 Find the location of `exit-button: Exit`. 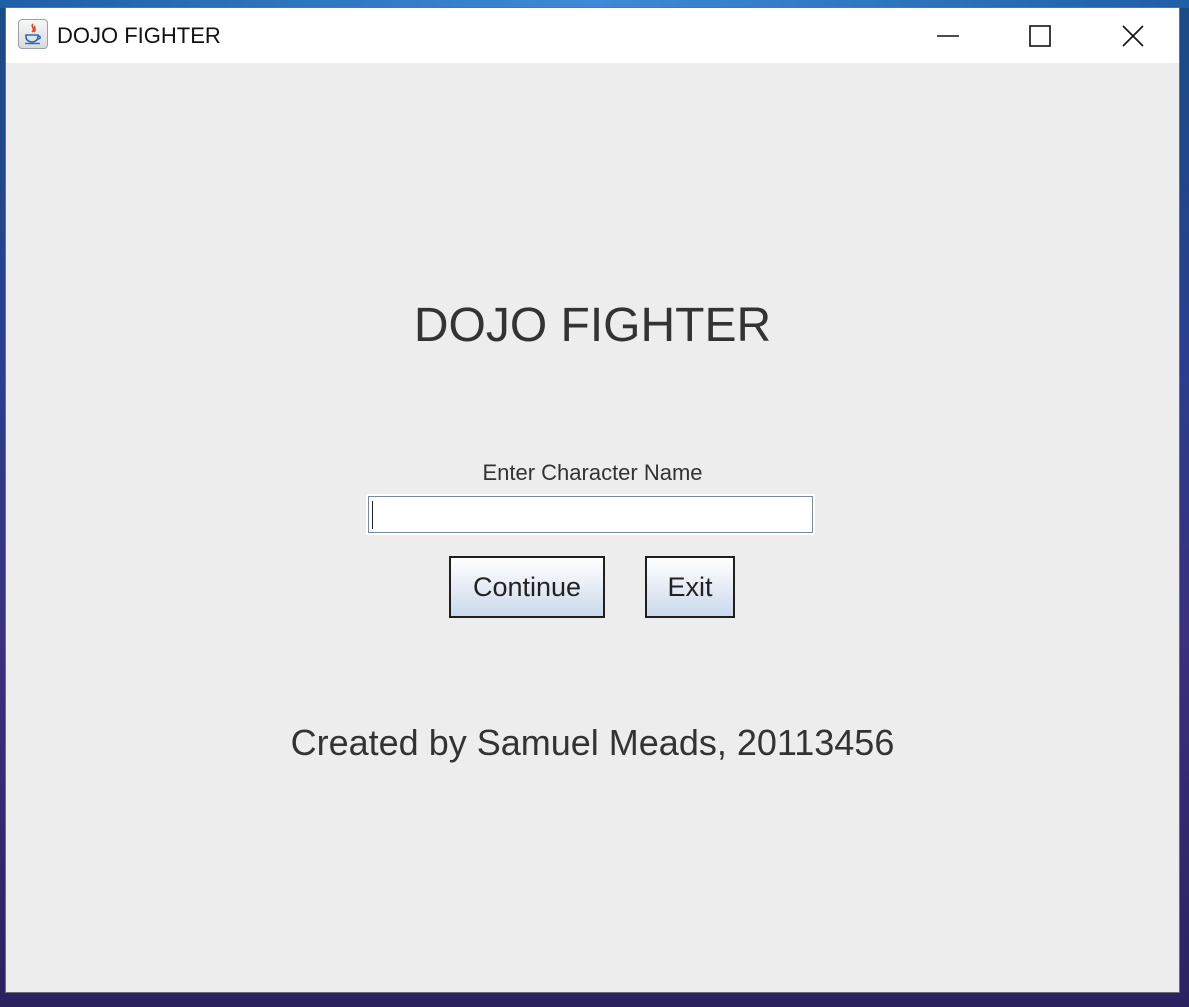

exit-button: Exit is located at coordinates (690, 587).